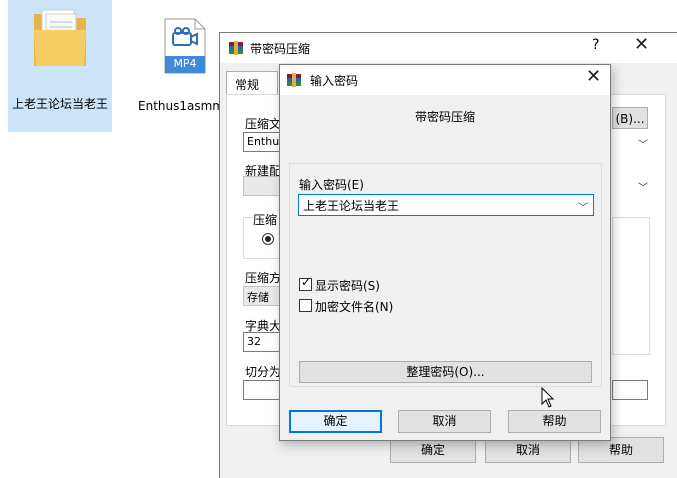 This screenshot has width=677, height=478. What do you see at coordinates (354, 307) in the screenshot?
I see `encrypt-names-label: 加密文件名(N)` at bounding box center [354, 307].